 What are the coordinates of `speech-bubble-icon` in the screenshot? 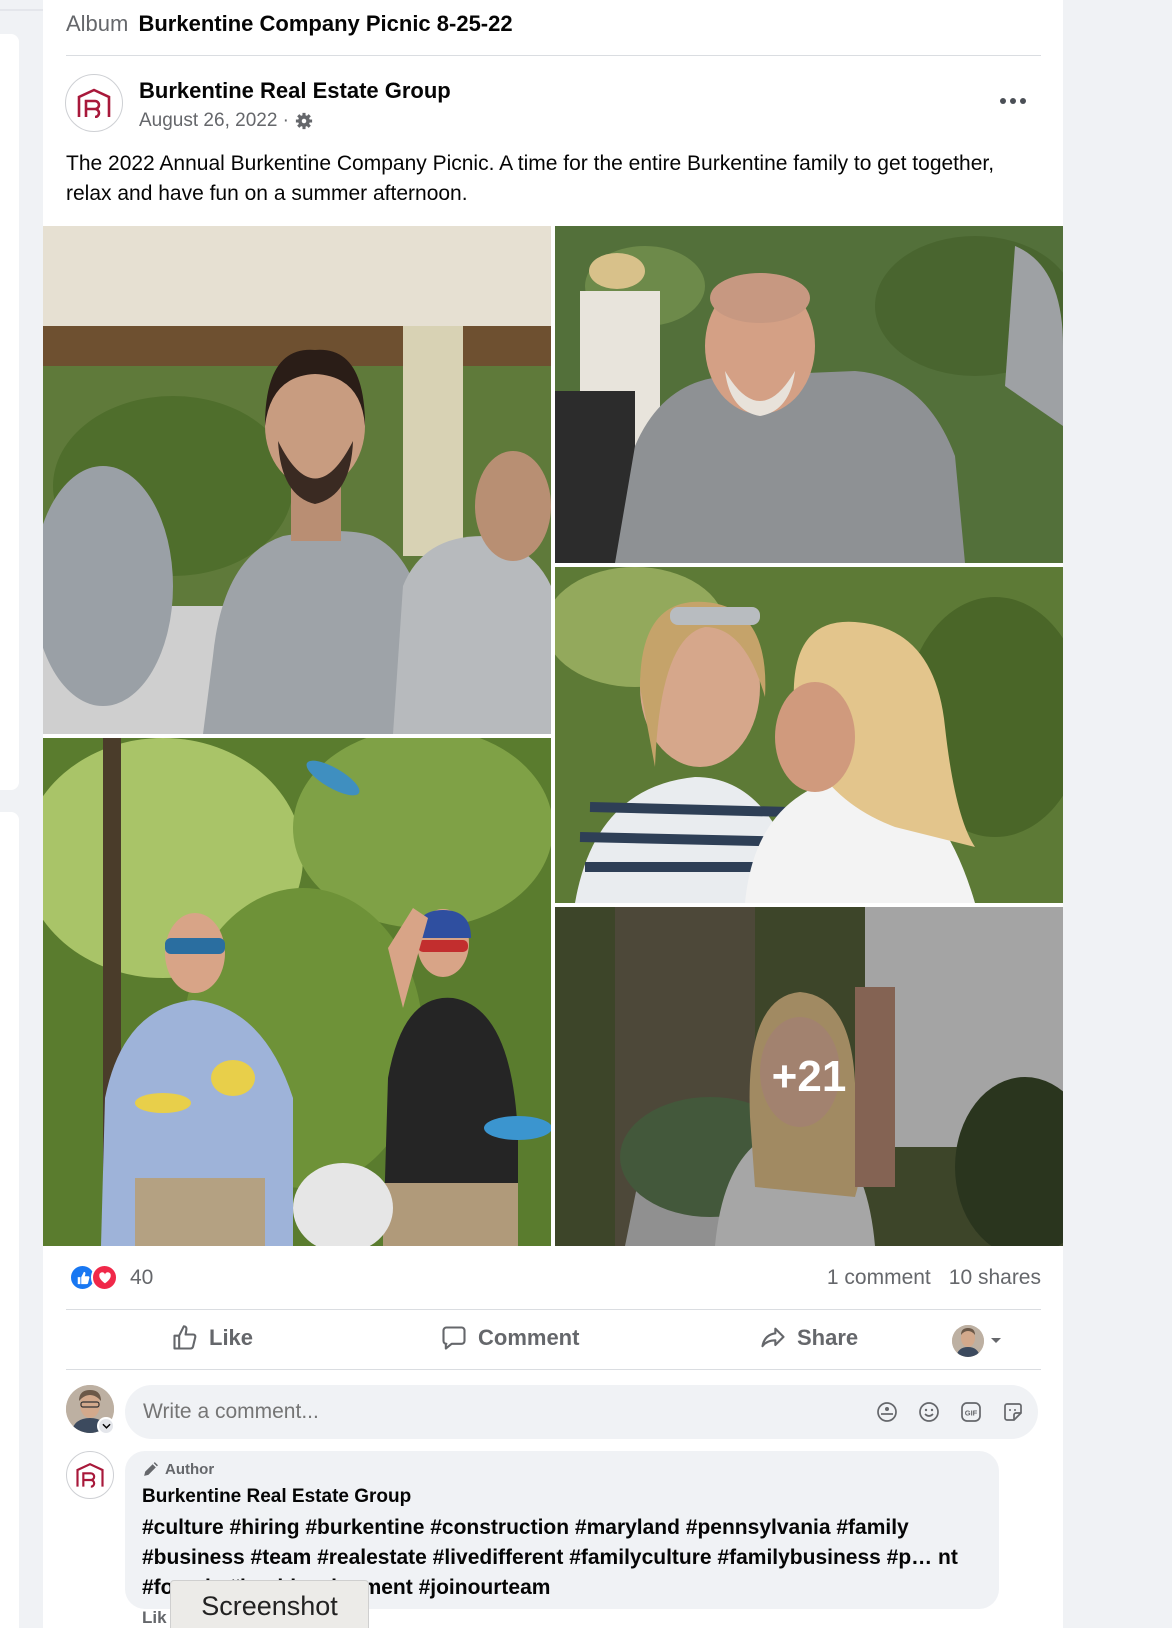 It's located at (454, 1338).